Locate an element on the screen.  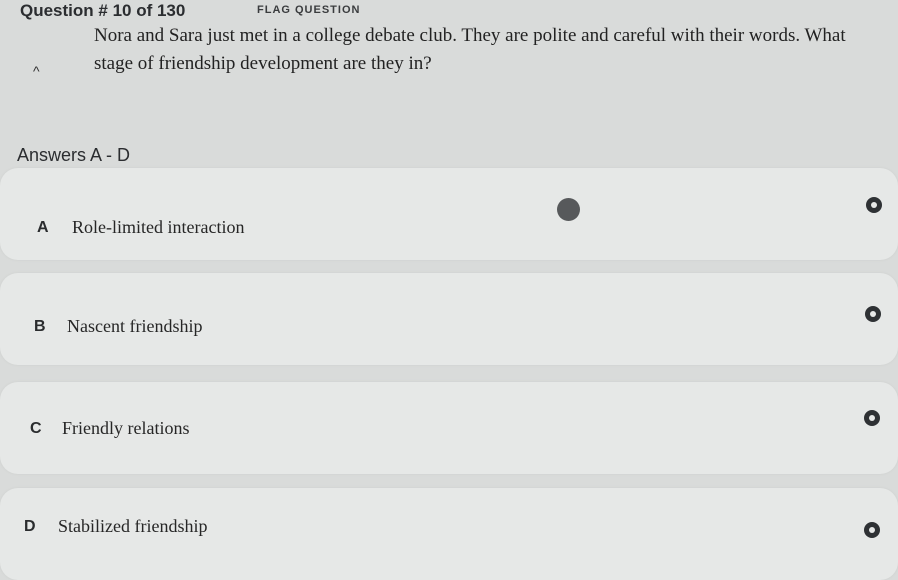
option-letter: C is located at coordinates (36, 428).